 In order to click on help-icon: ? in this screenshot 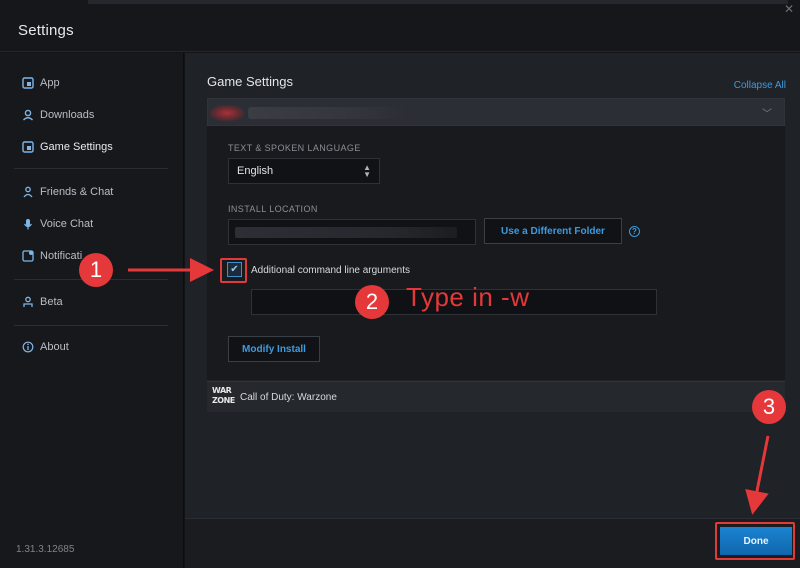, I will do `click(634, 231)`.